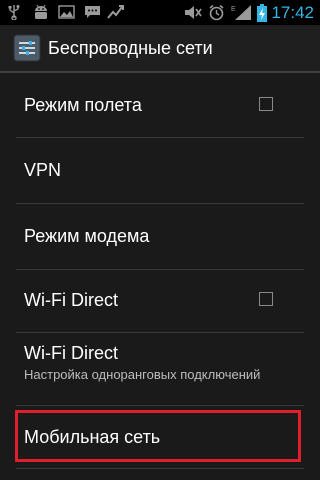  I want to click on list-item-subtitle: Настройка одноранговых подключений, so click(142, 374).